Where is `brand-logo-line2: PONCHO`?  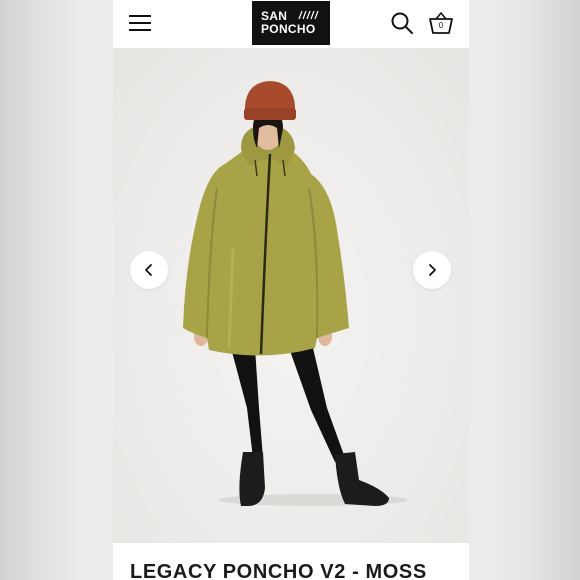 brand-logo-line2: PONCHO is located at coordinates (288, 29).